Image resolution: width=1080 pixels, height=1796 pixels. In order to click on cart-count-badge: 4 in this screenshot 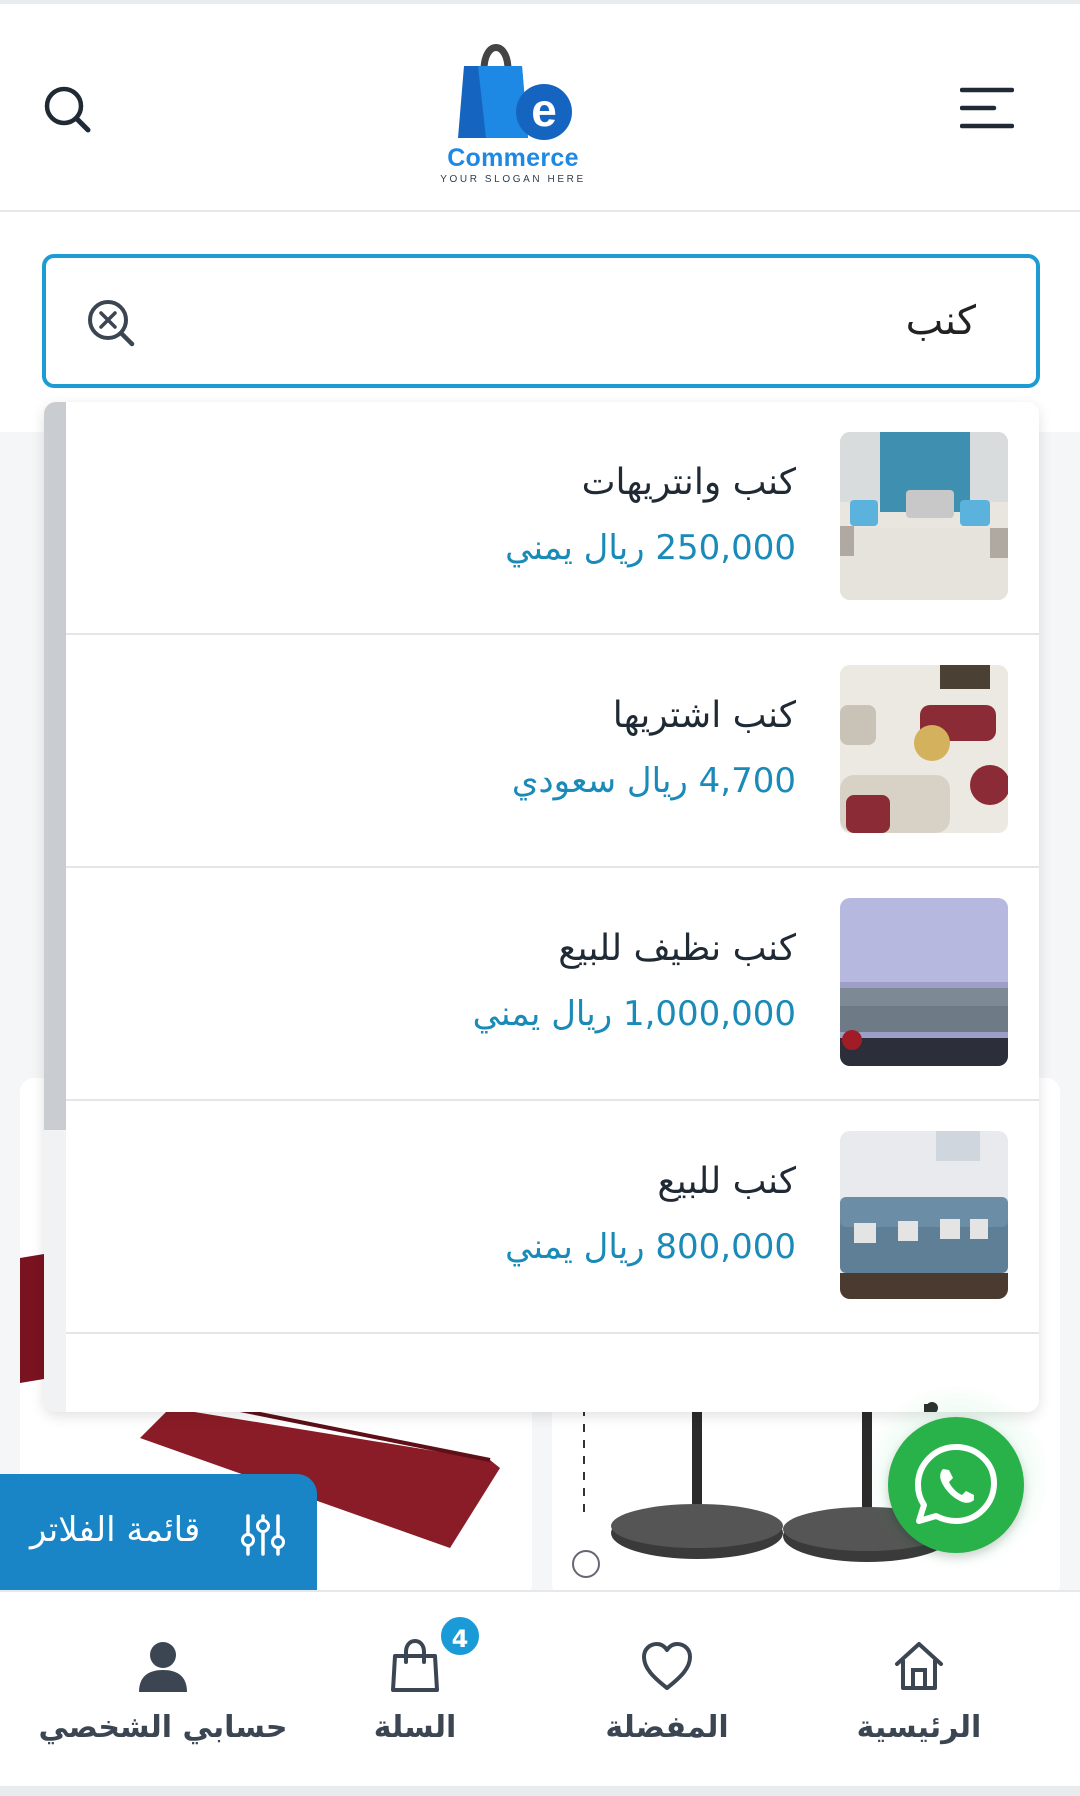, I will do `click(460, 1636)`.